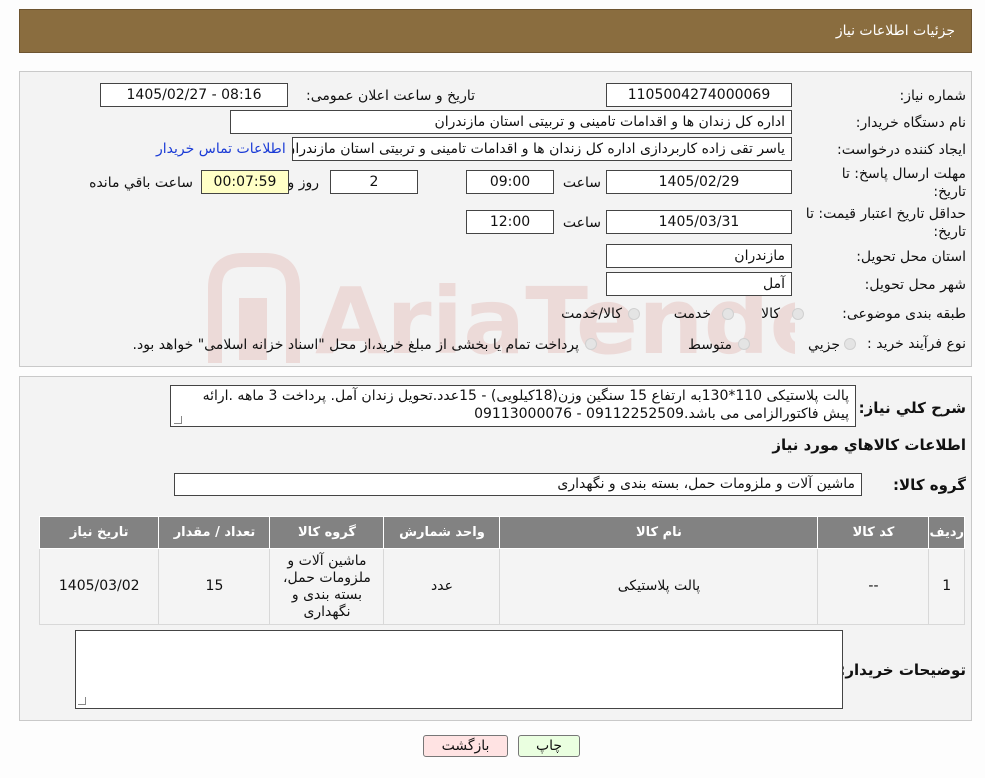 Image resolution: width=985 pixels, height=778 pixels. Describe the element at coordinates (221, 149) in the screenshot. I see `contact-buyer-link: اطلاعات تماس خریدار` at that location.